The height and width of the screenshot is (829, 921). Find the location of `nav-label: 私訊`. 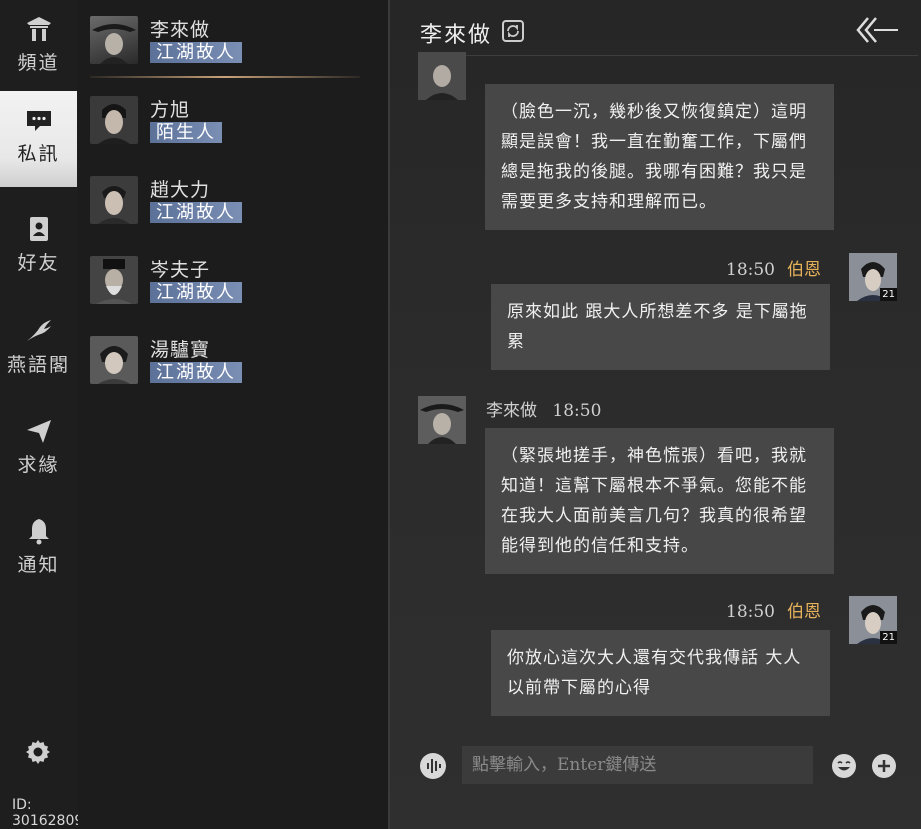

nav-label: 私訊 is located at coordinates (38, 154).